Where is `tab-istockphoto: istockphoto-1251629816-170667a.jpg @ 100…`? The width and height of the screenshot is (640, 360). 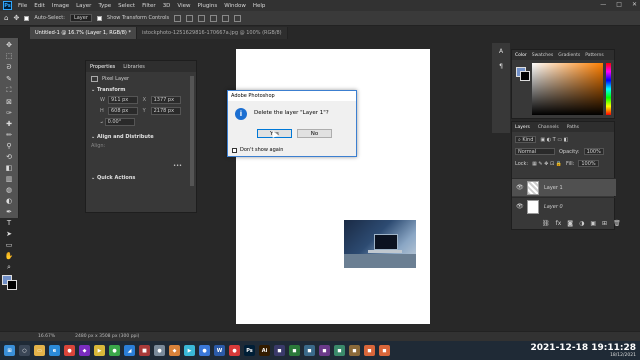
tab-istockphoto: istockphoto-1251629816-170667a.jpg @ 100… is located at coordinates (212, 33).